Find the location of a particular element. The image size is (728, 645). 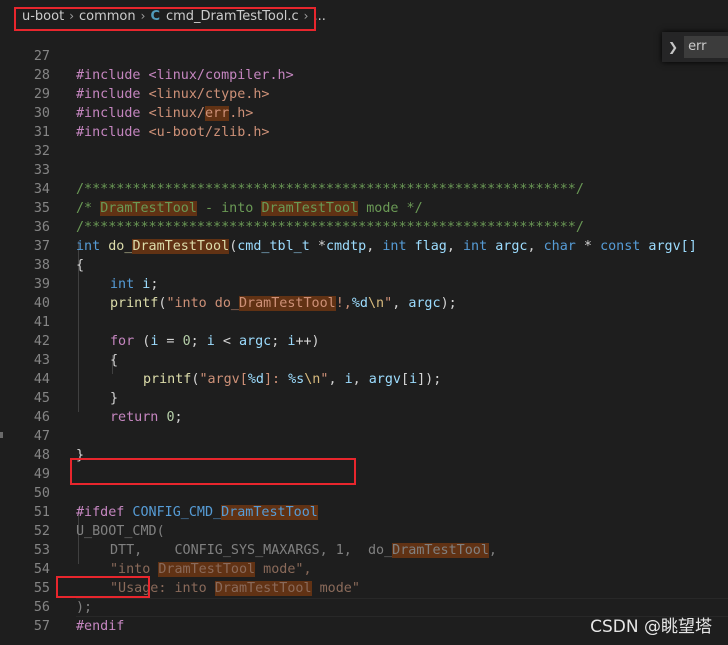

line-number: 57 is located at coordinates (41, 626).